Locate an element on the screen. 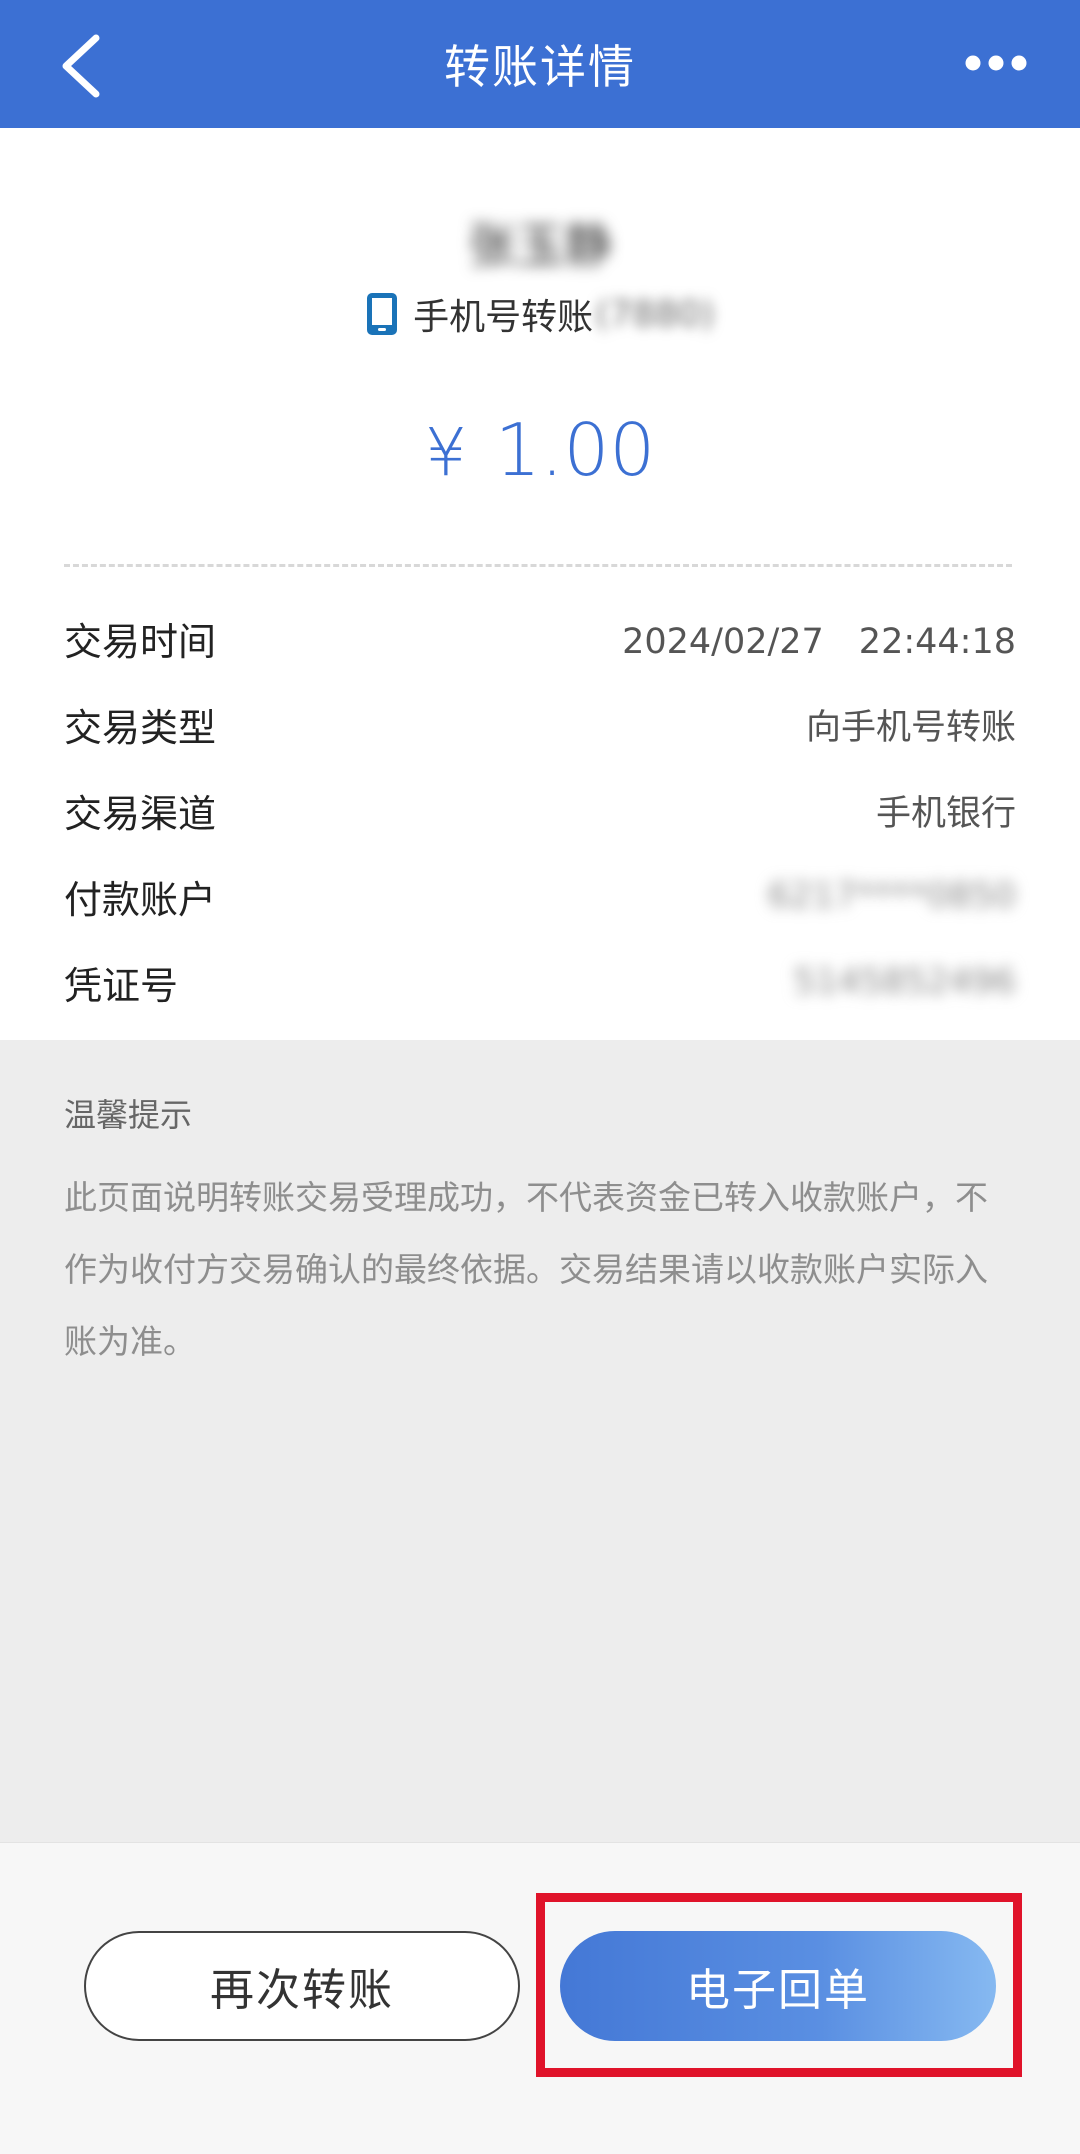 The image size is (1080, 2154). detail-label: 交易类型 is located at coordinates (140, 727).